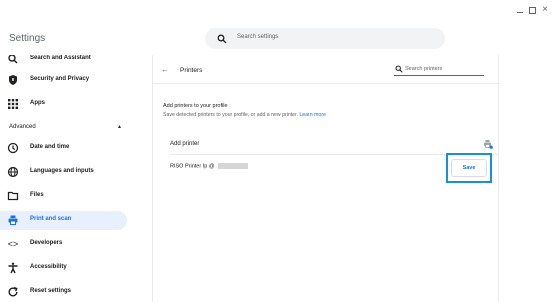  What do you see at coordinates (13, 196) in the screenshot?
I see `folder-icon` at bounding box center [13, 196].